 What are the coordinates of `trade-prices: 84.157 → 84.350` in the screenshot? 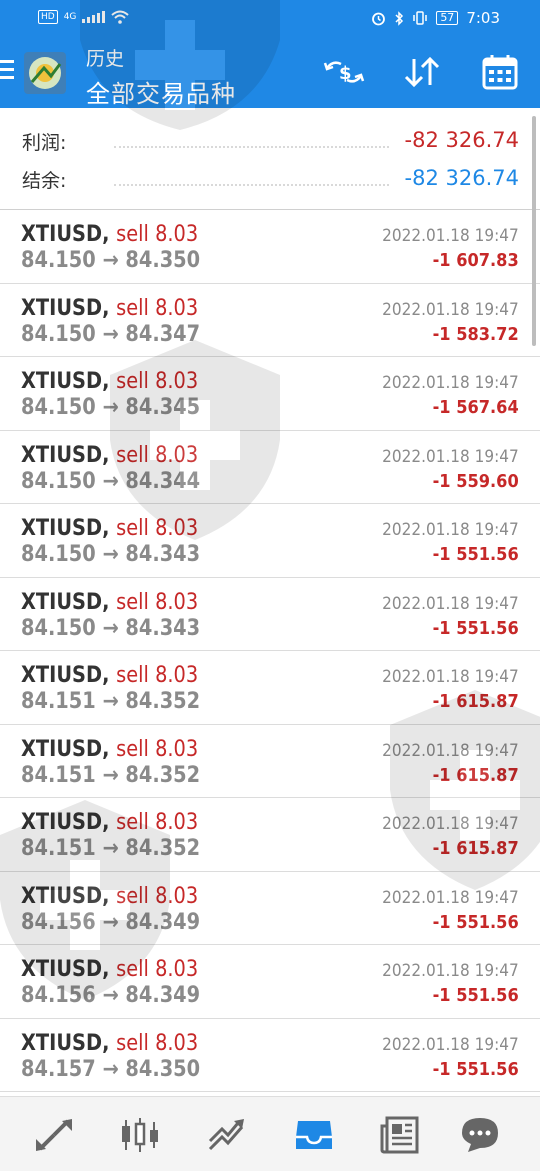 It's located at (111, 1069).